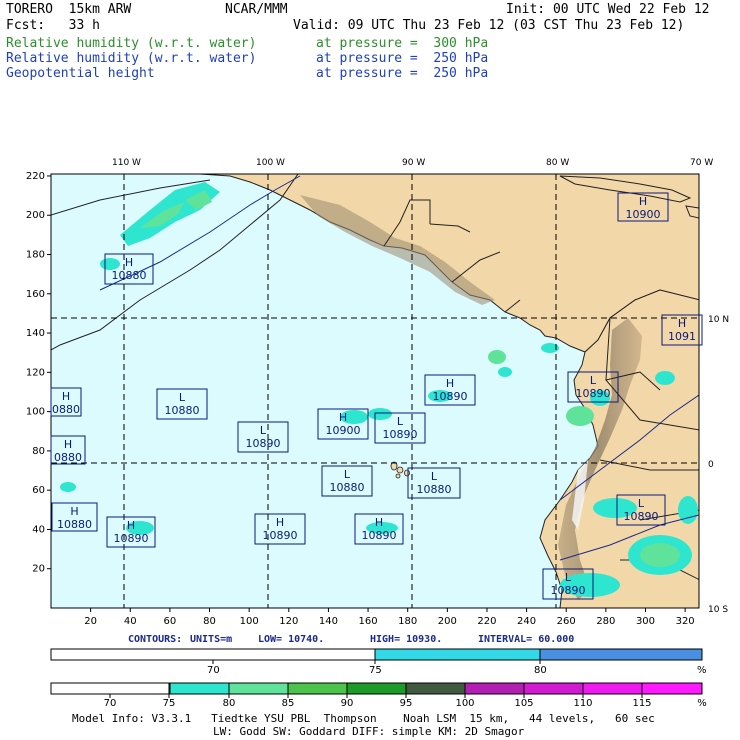 Image resolution: width=740 pixels, height=740 pixels. What do you see at coordinates (38, 529) in the screenshot?
I see `y-tick-label: 40` at bounding box center [38, 529].